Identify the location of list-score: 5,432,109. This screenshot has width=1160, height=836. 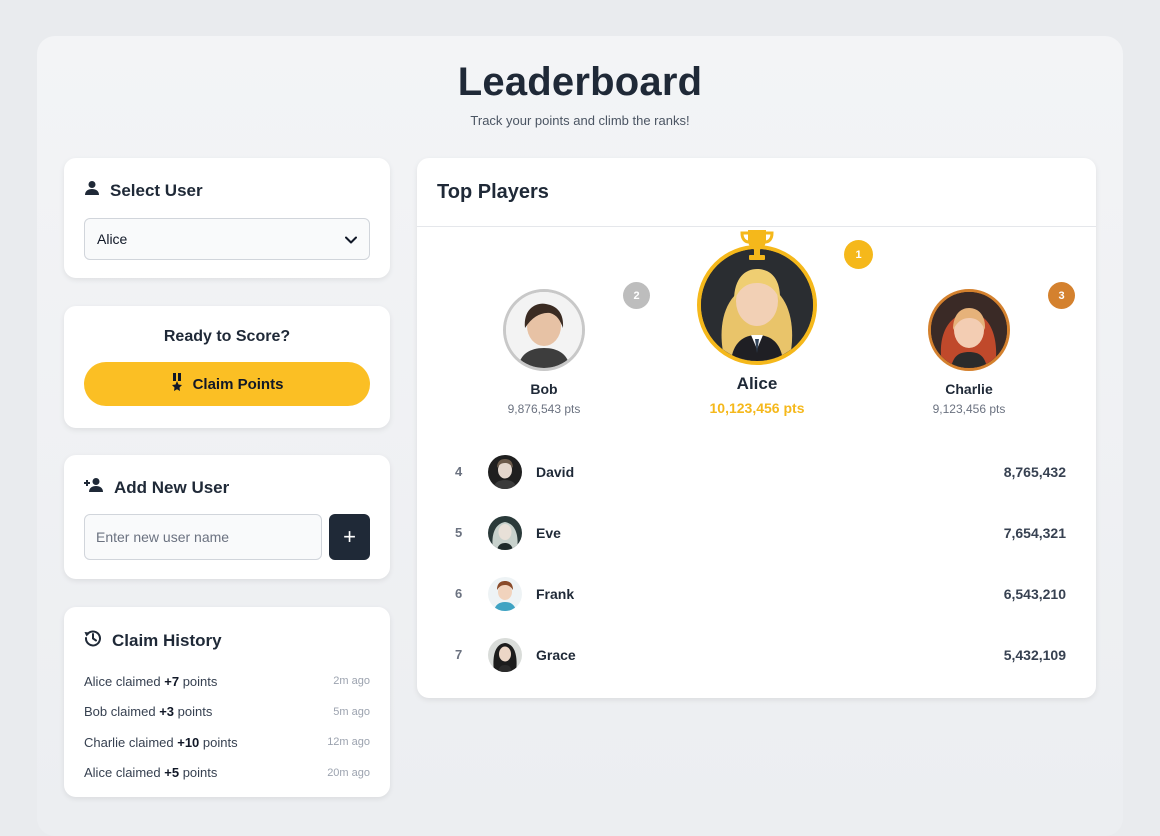
(1034, 654).